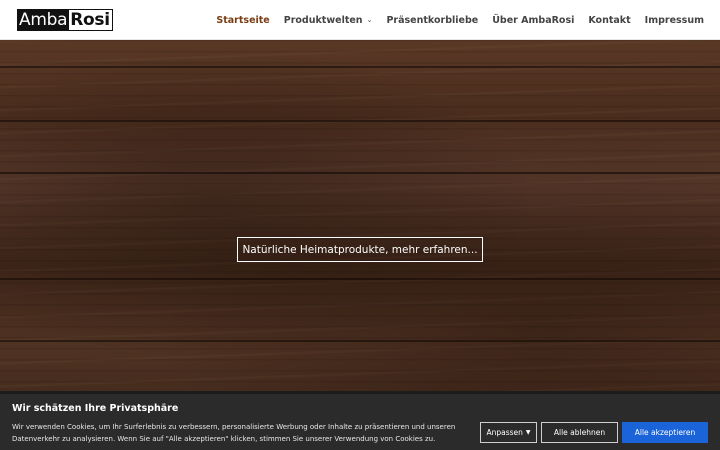  Describe the element at coordinates (90, 20) in the screenshot. I see `logo-part-b: Rosi` at that location.